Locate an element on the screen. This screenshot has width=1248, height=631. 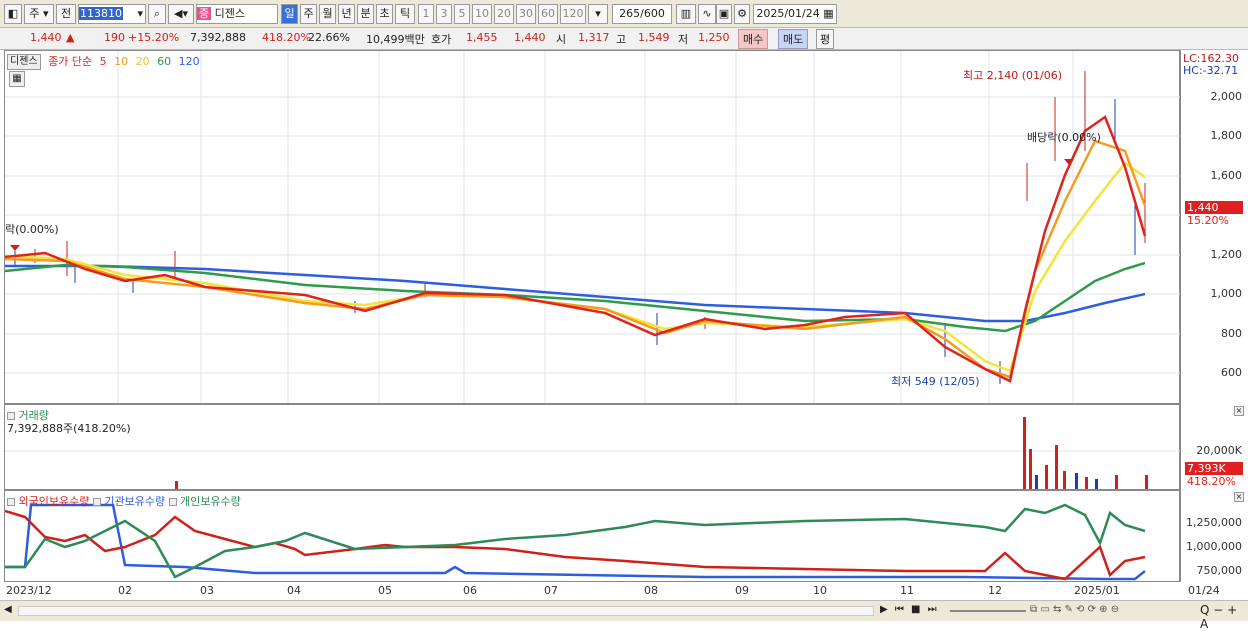
scroll-left-icon: ◀ is located at coordinates (10, 611).